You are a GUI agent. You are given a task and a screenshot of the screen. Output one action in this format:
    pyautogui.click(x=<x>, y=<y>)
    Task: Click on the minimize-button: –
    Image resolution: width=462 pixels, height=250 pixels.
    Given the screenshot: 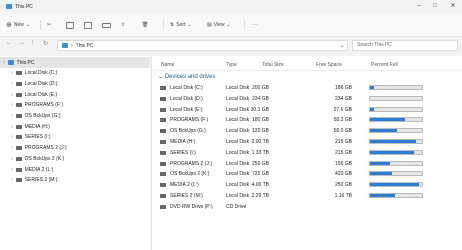 What is the action you would take?
    pyautogui.click(x=419, y=6)
    